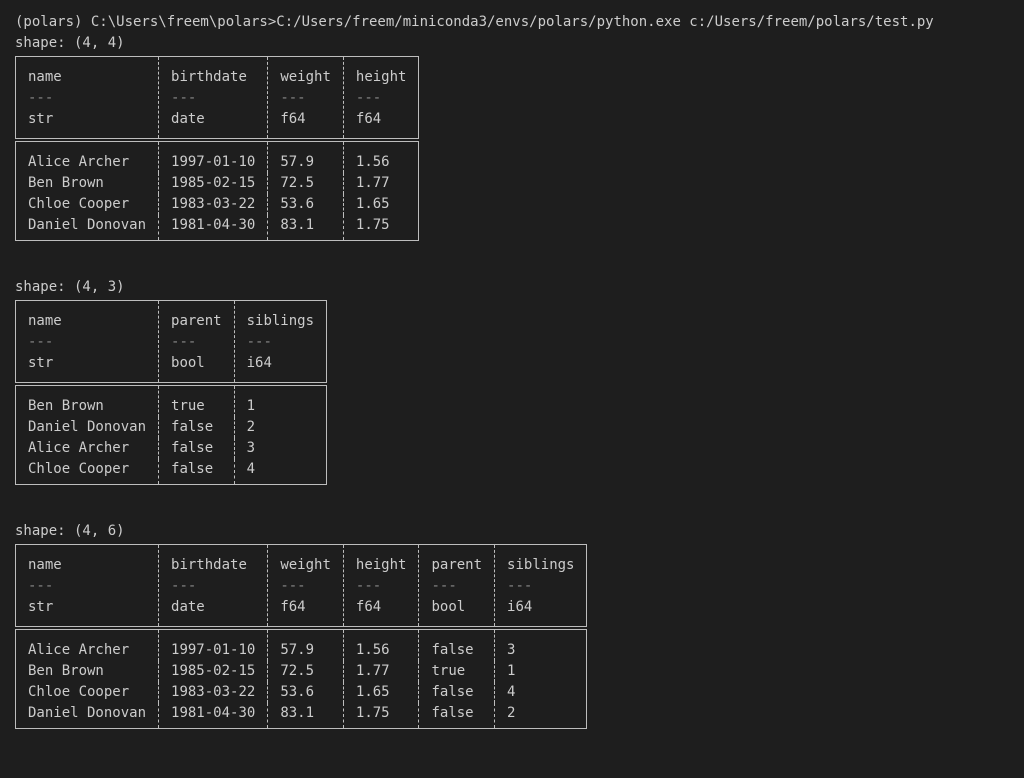 The image size is (1024, 778). I want to click on table-row: Daniel Donovan 1981-04-30 83.1 1.75, so click(217, 228).